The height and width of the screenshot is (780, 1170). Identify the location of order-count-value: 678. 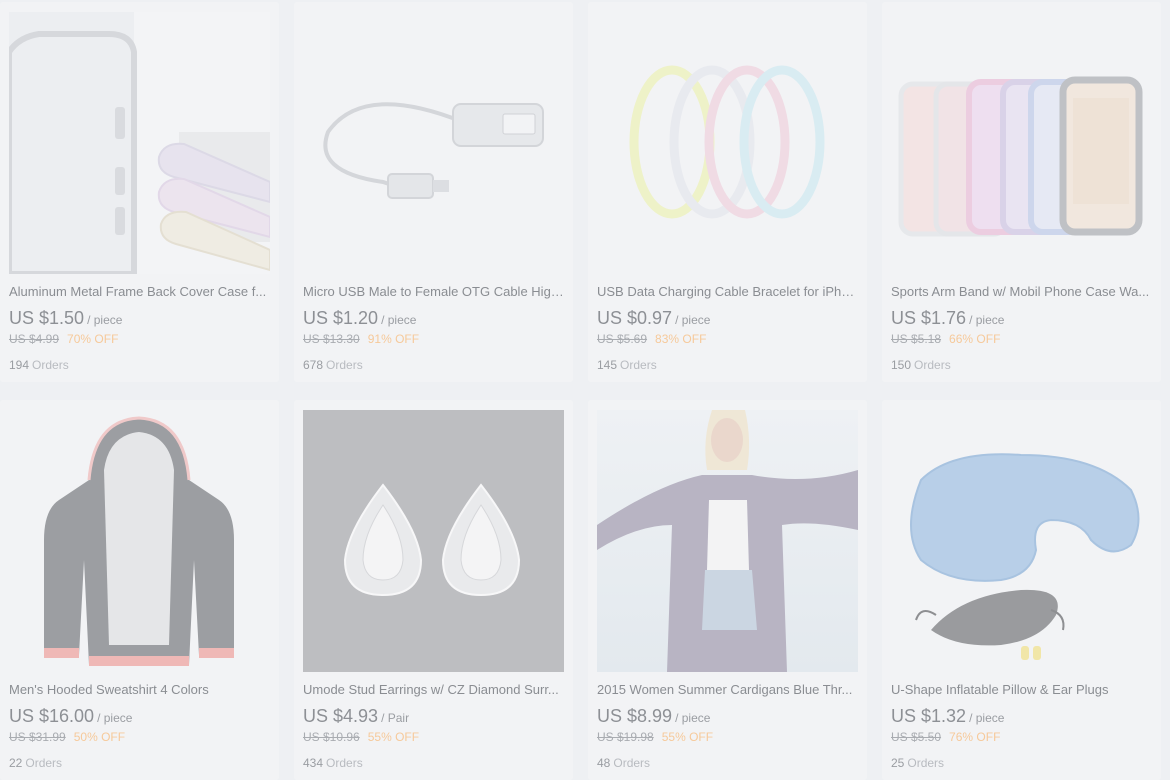
(313, 365).